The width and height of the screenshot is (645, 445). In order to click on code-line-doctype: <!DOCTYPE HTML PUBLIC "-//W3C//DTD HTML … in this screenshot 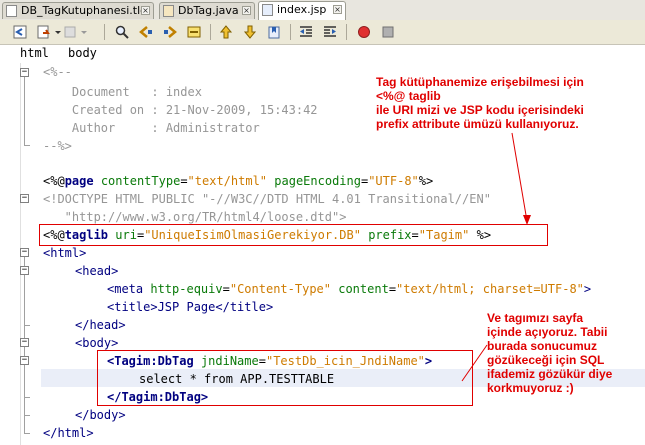, I will do `click(267, 199)`.